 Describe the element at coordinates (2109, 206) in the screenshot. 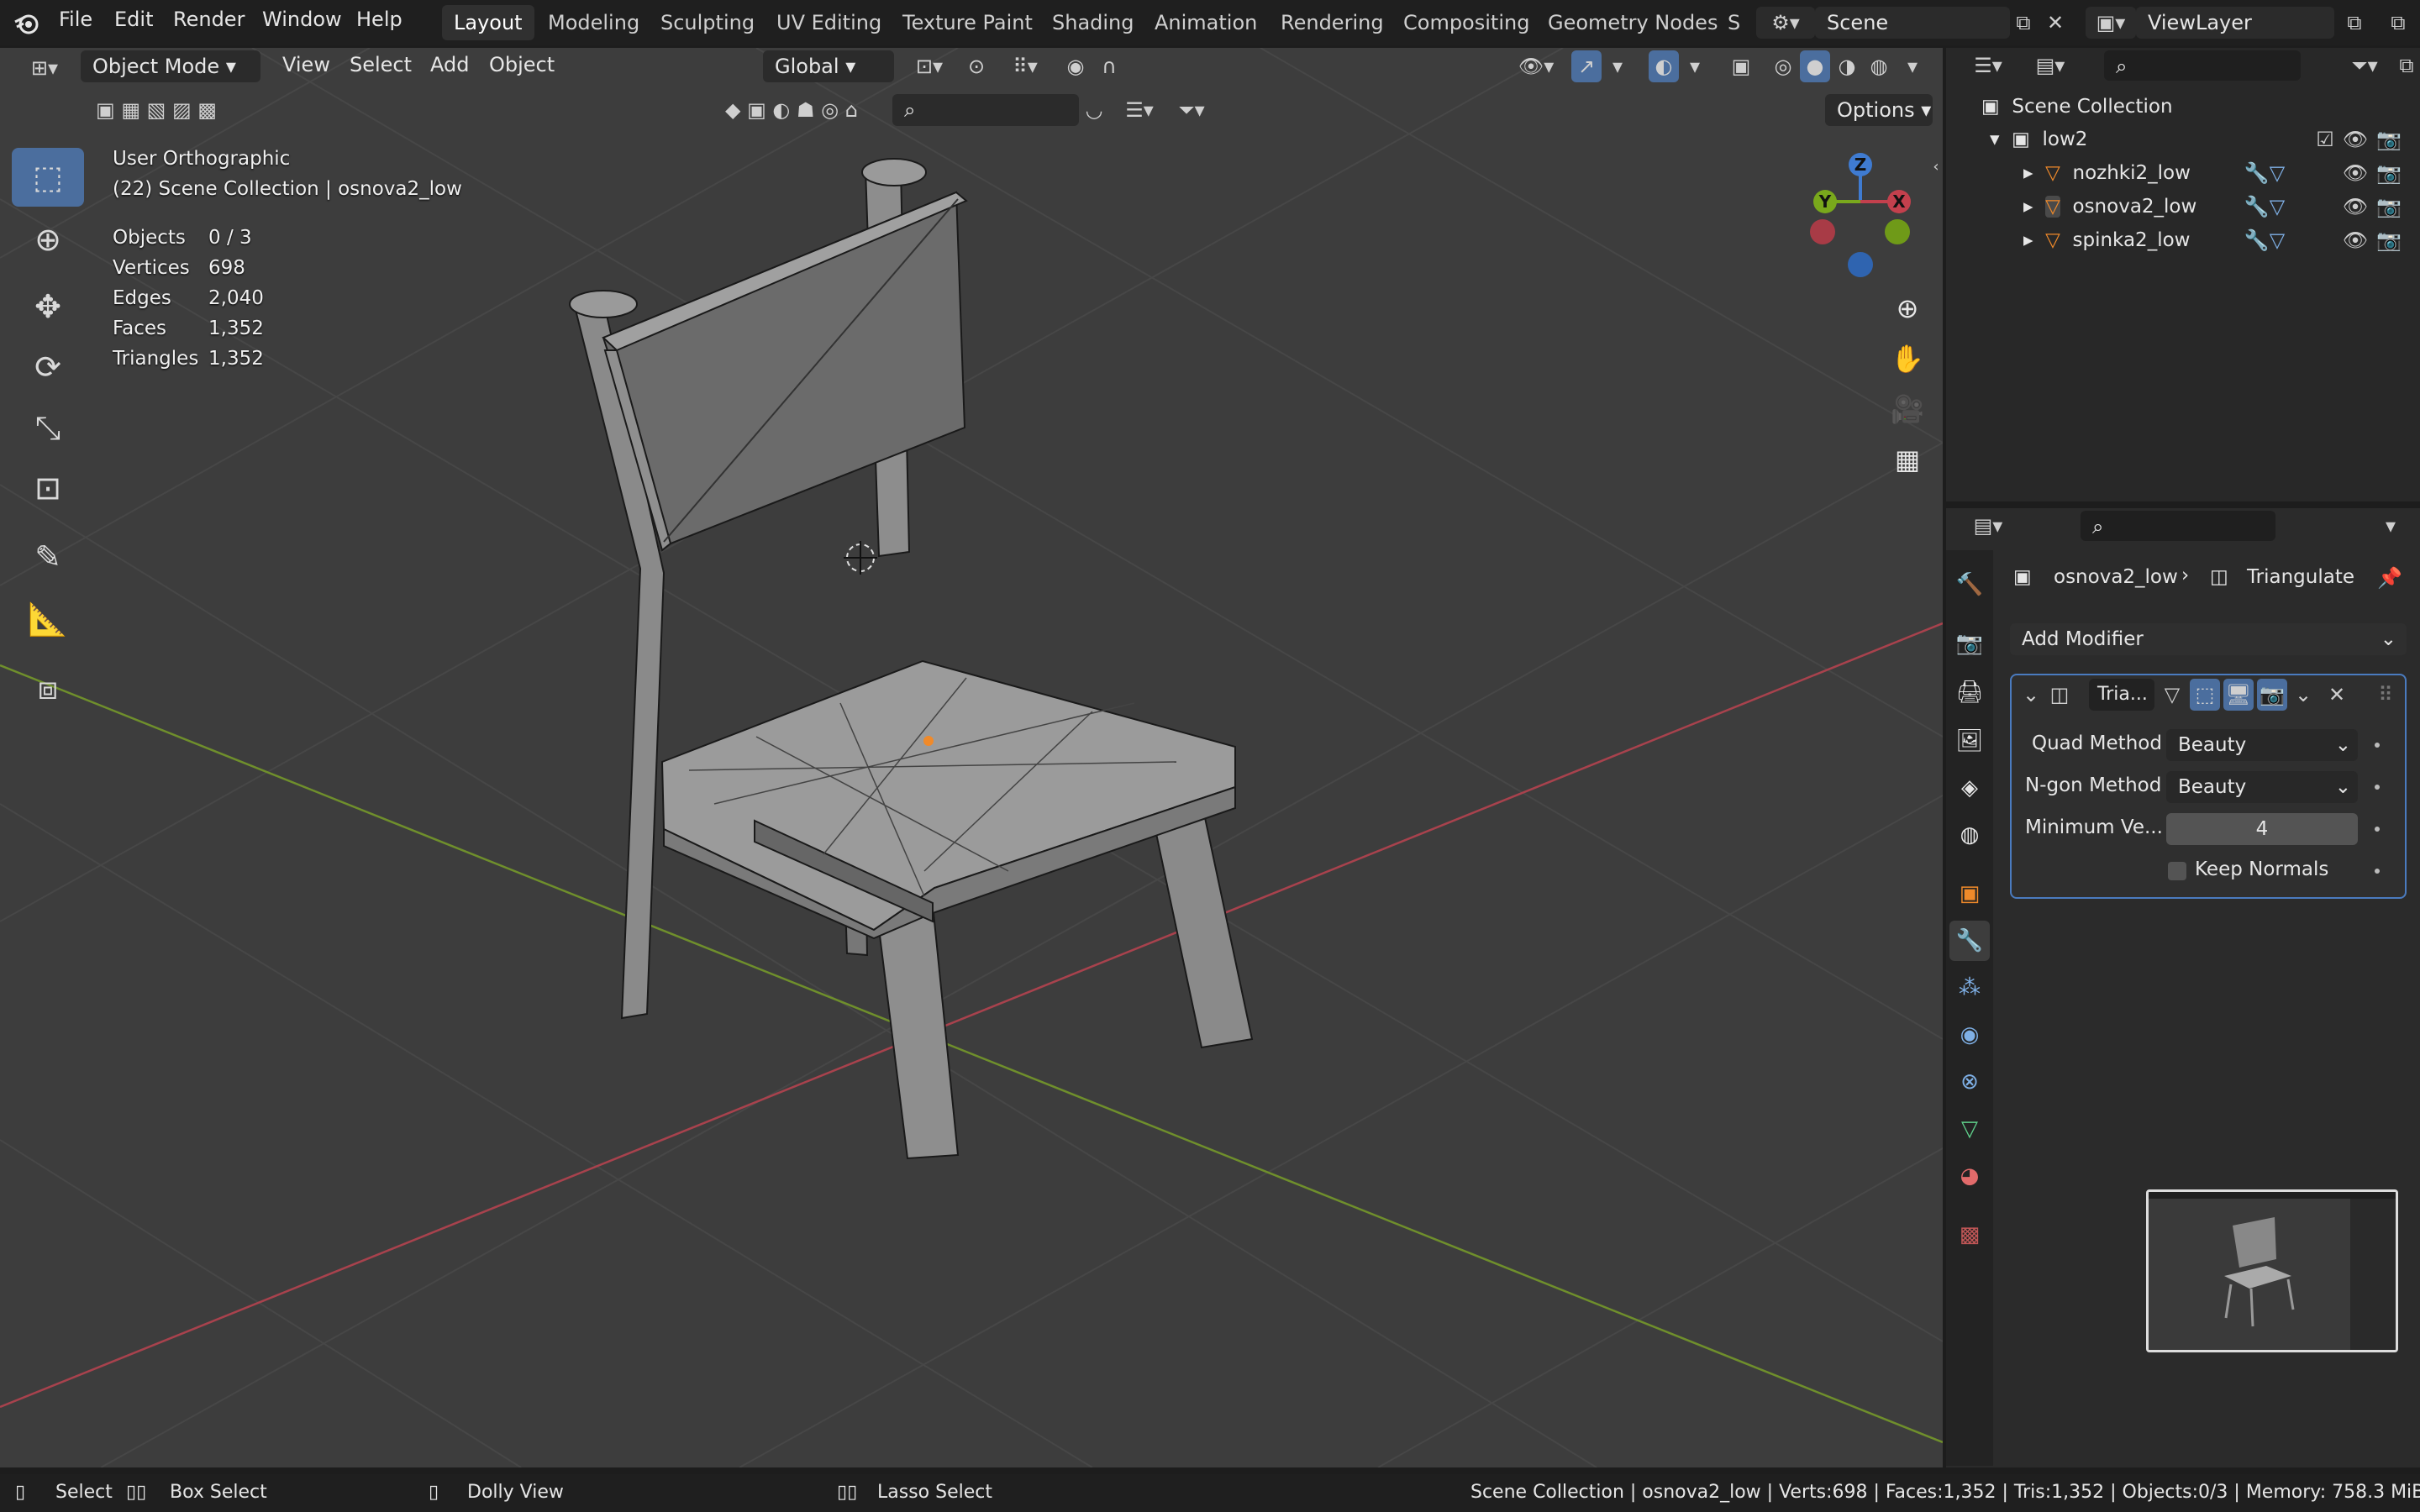

I see `outliner-row-object: ▸ ▽ osnova2_low` at that location.